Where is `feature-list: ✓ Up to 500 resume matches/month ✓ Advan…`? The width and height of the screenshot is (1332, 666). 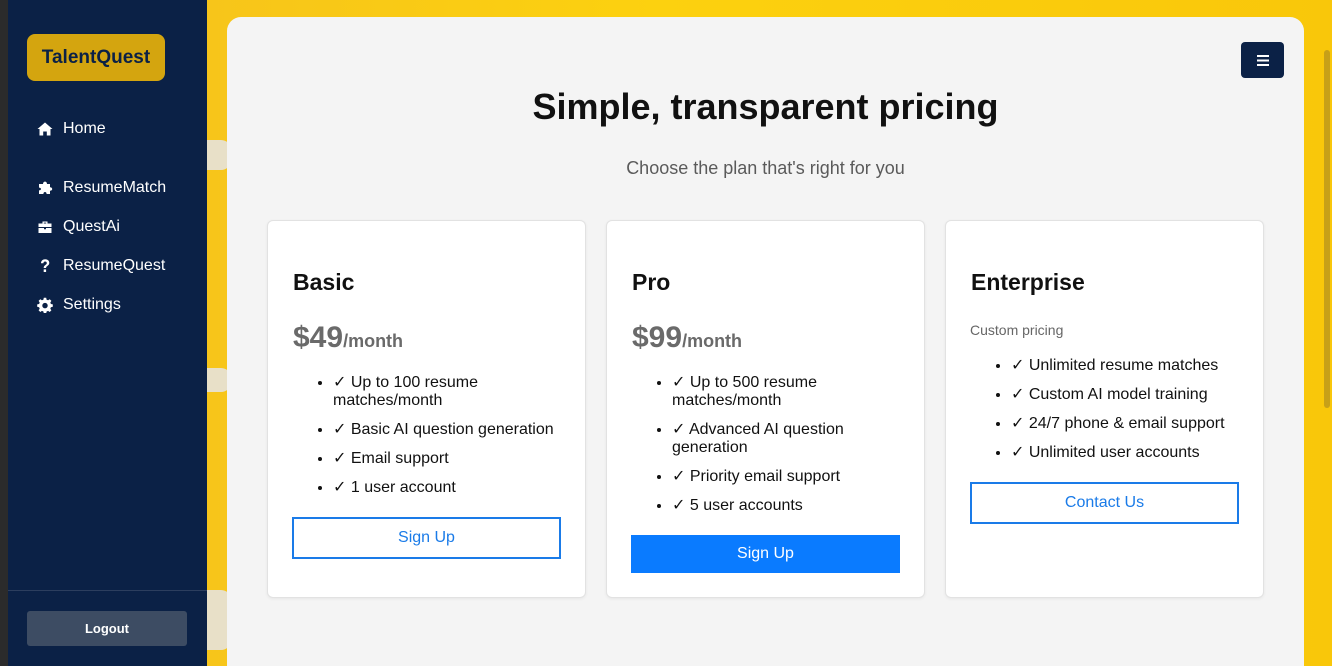
feature-list: ✓ Up to 500 resume matches/month ✓ Advan… is located at coordinates (769, 450).